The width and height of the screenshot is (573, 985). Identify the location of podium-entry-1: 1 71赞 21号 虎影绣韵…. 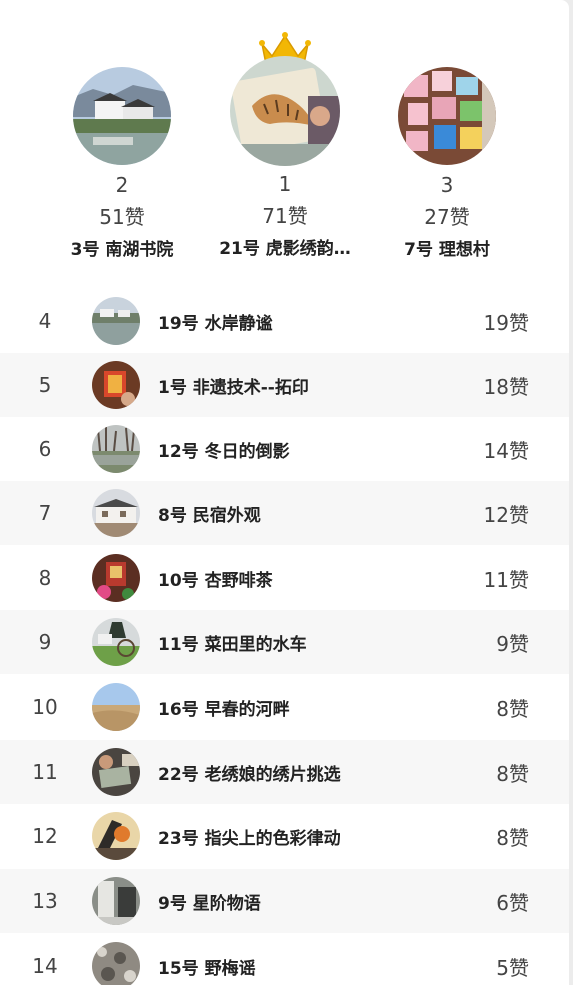
(285, 158).